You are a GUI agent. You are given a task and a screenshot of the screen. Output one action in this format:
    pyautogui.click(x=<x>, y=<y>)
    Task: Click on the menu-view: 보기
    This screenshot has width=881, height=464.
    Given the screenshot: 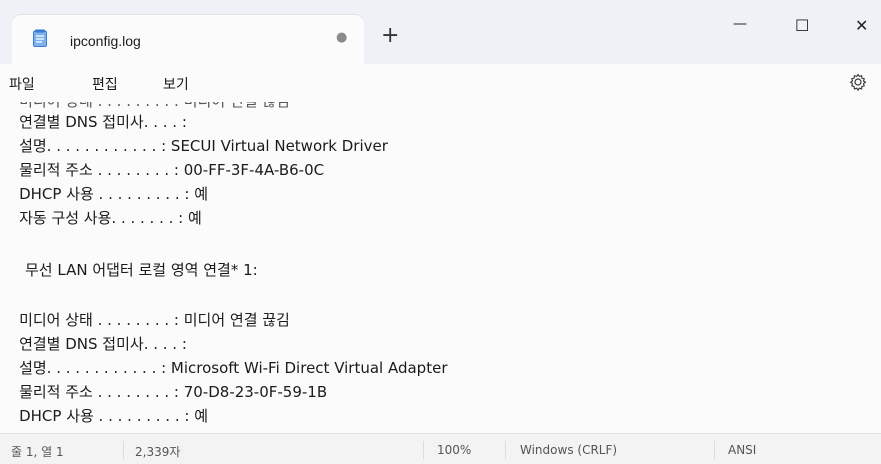 What is the action you would take?
    pyautogui.click(x=176, y=84)
    